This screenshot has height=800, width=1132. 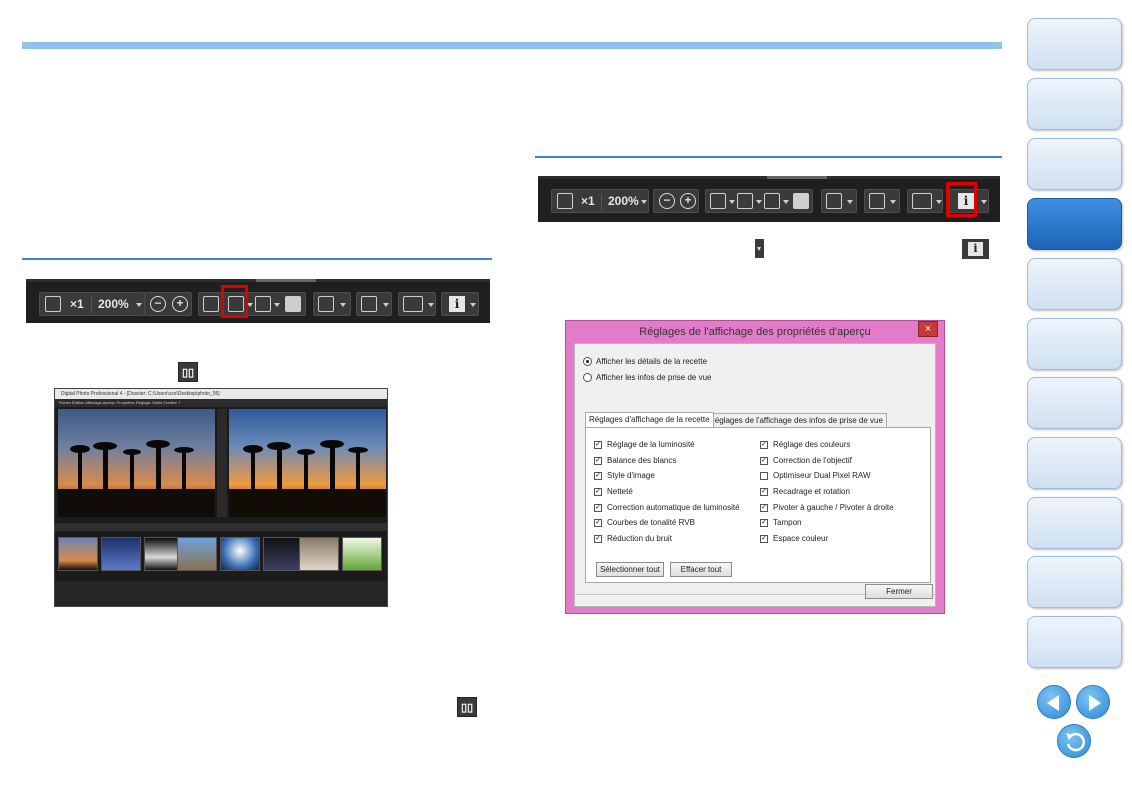 What do you see at coordinates (136, 463) in the screenshot?
I see `preview-image-left` at bounding box center [136, 463].